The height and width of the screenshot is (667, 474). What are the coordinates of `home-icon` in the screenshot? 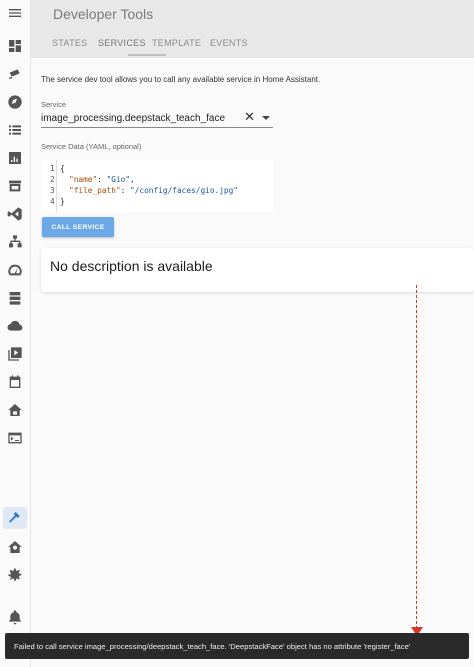 It's located at (15, 410).